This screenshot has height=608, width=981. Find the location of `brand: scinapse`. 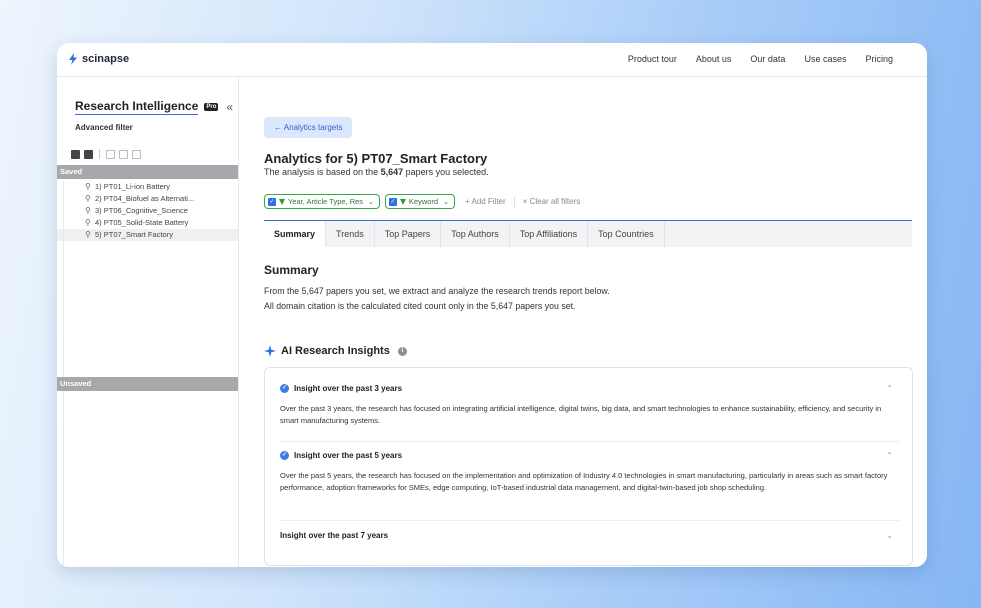

brand: scinapse is located at coordinates (98, 59).